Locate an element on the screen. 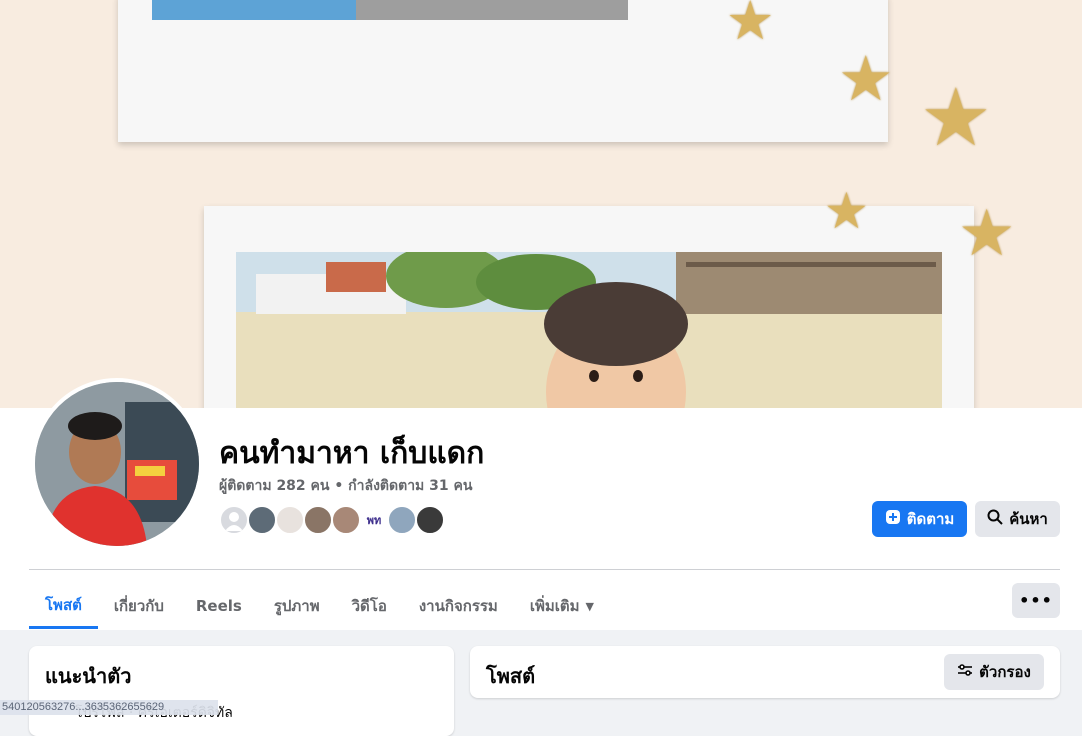 The width and height of the screenshot is (1082, 736). follow-plus-icon is located at coordinates (893, 519).